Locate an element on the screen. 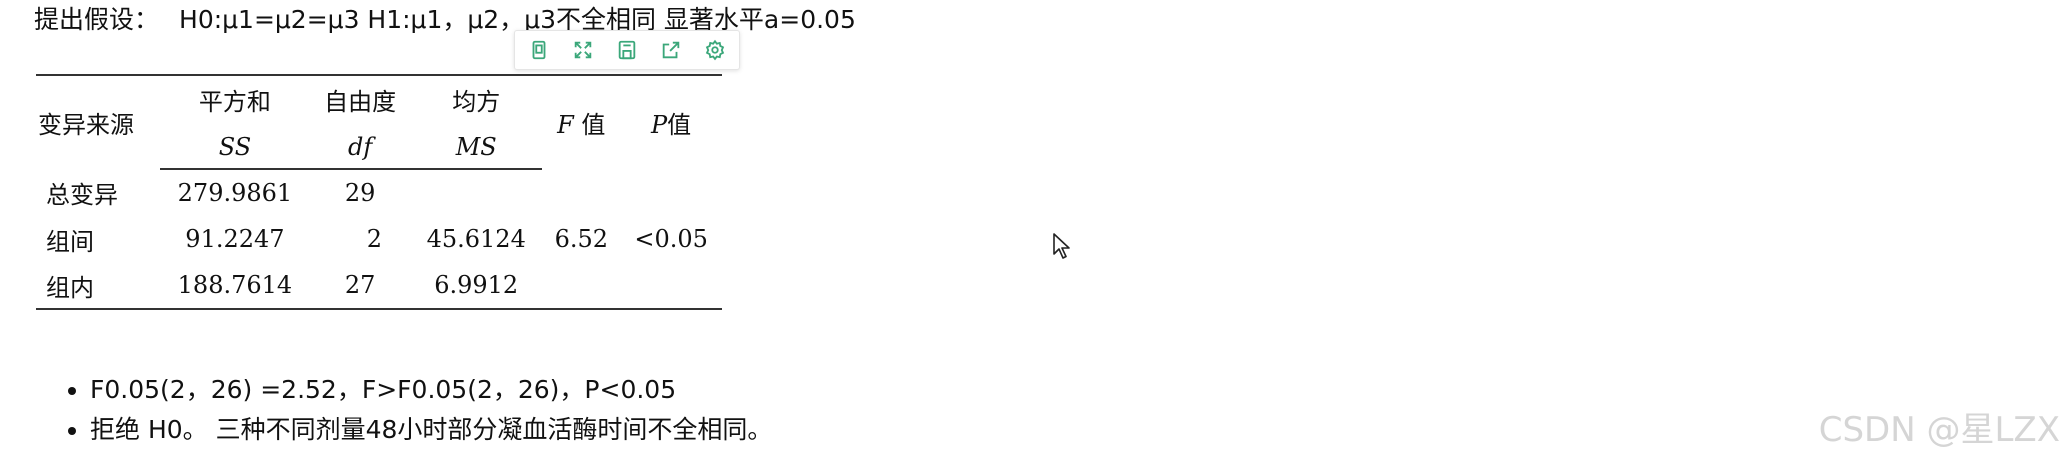  list-item: 拒绝 H0。 三种不同剂量48小时部分凝血活酶时间不全相同。 is located at coordinates (431, 430).